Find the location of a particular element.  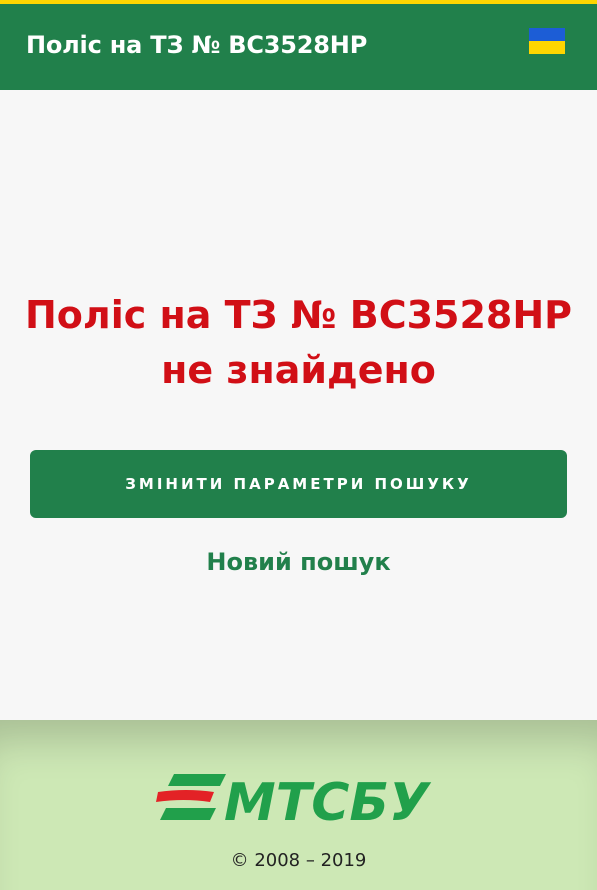

new-search-link: Новий пошук is located at coordinates (298, 562).